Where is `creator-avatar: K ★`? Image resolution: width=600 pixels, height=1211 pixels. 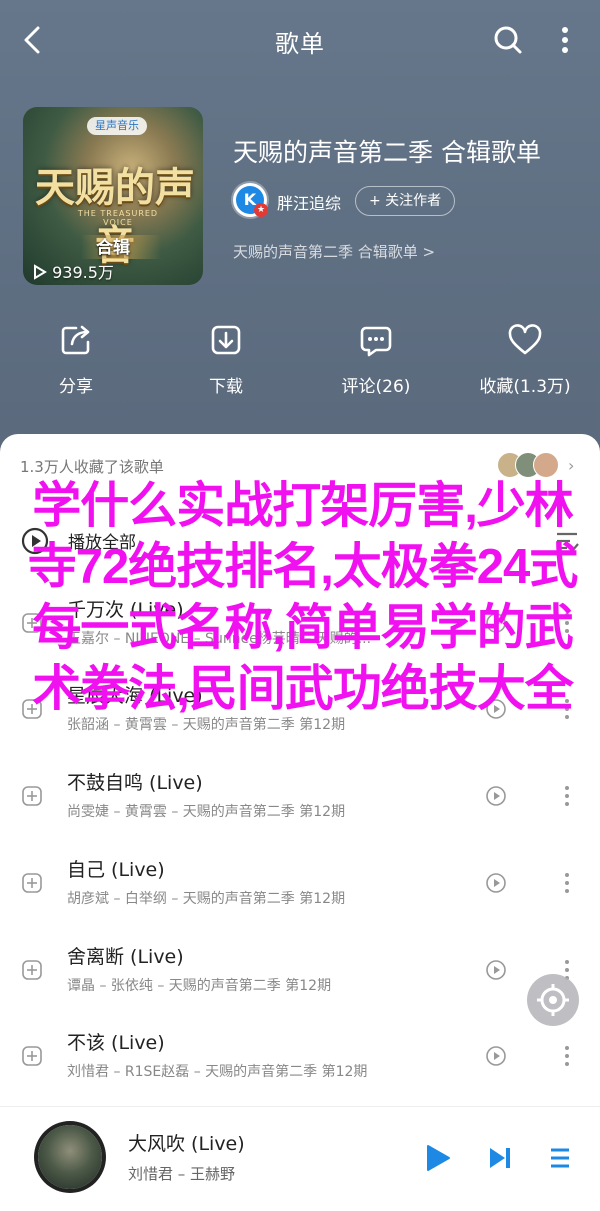
creator-avatar: K ★ is located at coordinates (250, 200).